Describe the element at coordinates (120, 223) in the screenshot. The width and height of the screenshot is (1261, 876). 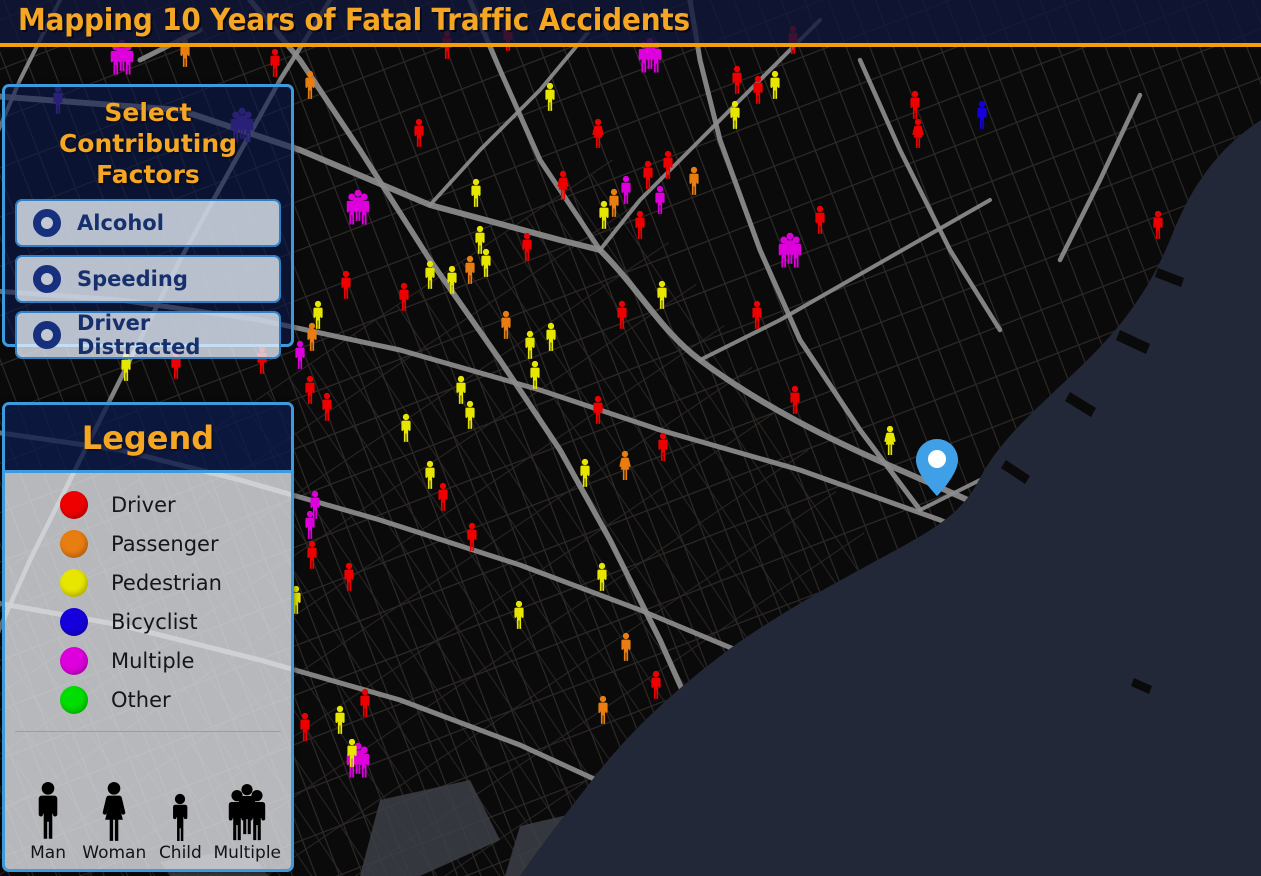
I see `factor-option-label: Alcohol` at that location.